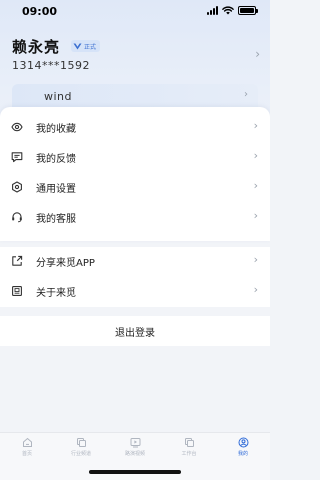 The width and height of the screenshot is (320, 480). I want to click on menu-item-service: 我的客服 ›, so click(135, 218).